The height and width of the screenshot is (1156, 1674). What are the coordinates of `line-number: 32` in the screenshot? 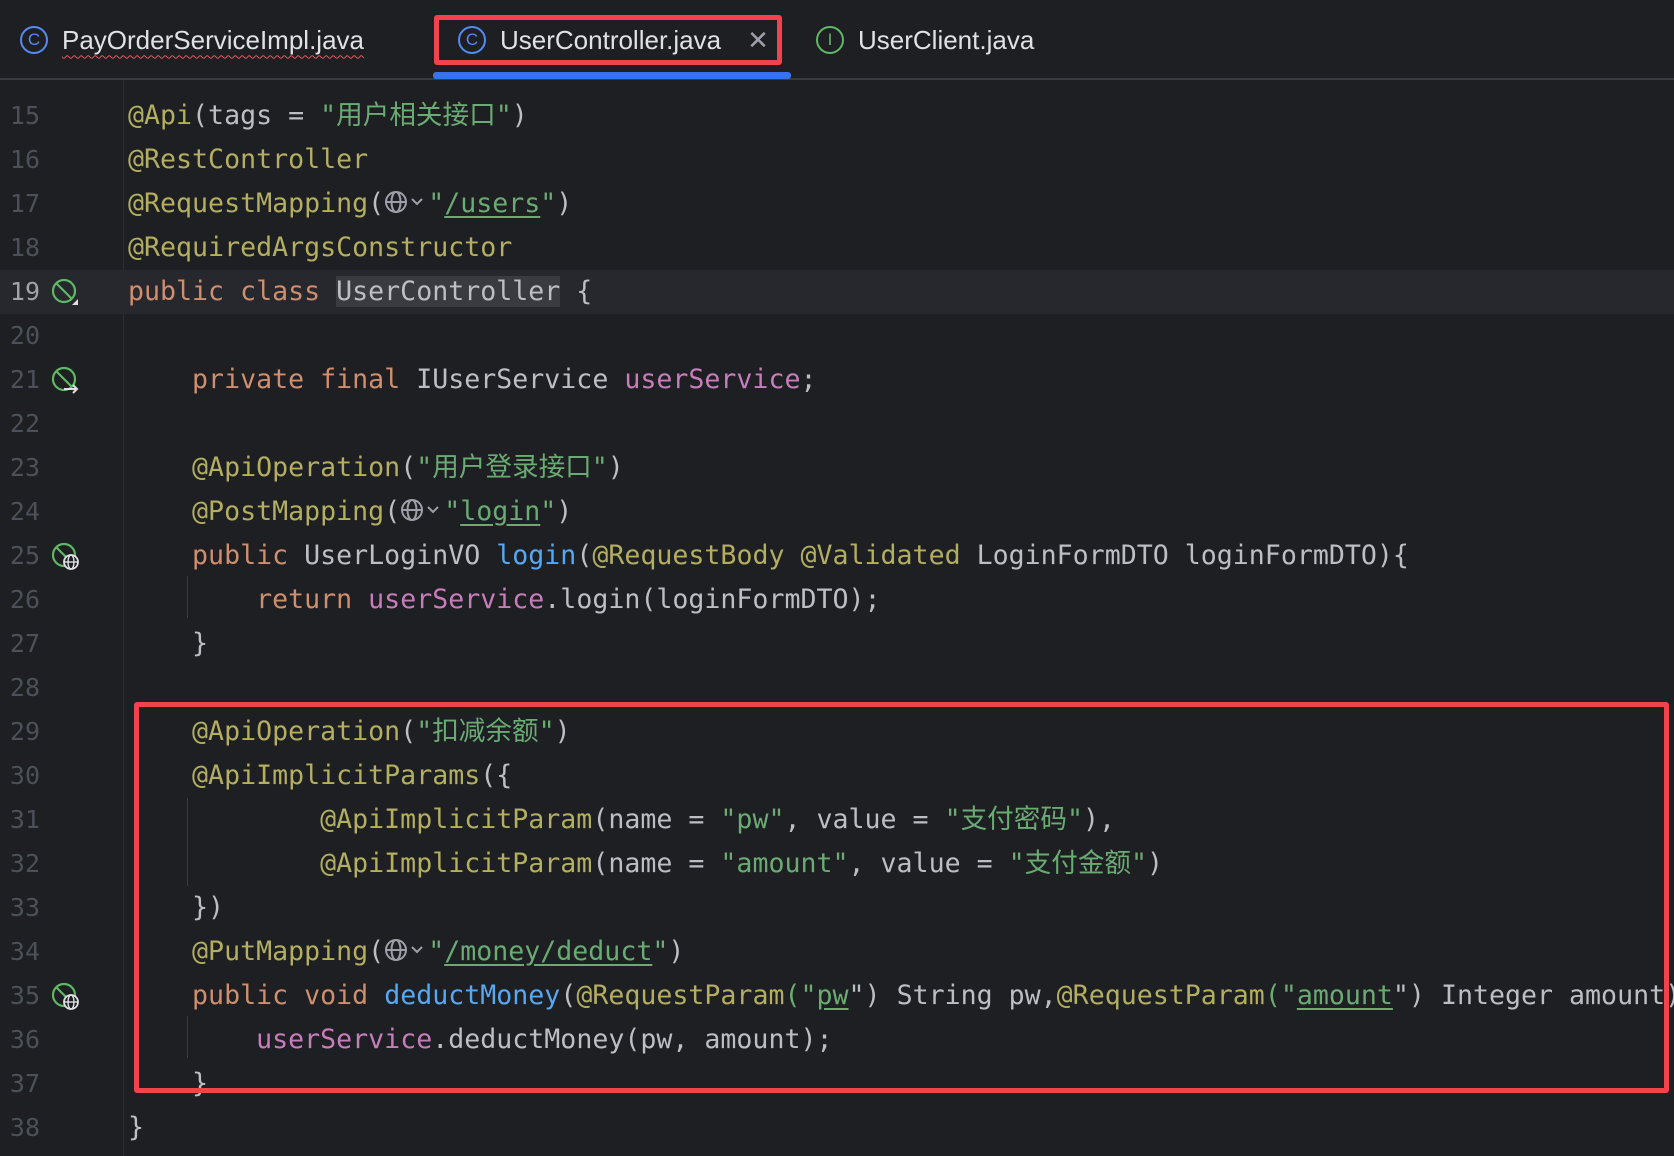 It's located at (24, 863).